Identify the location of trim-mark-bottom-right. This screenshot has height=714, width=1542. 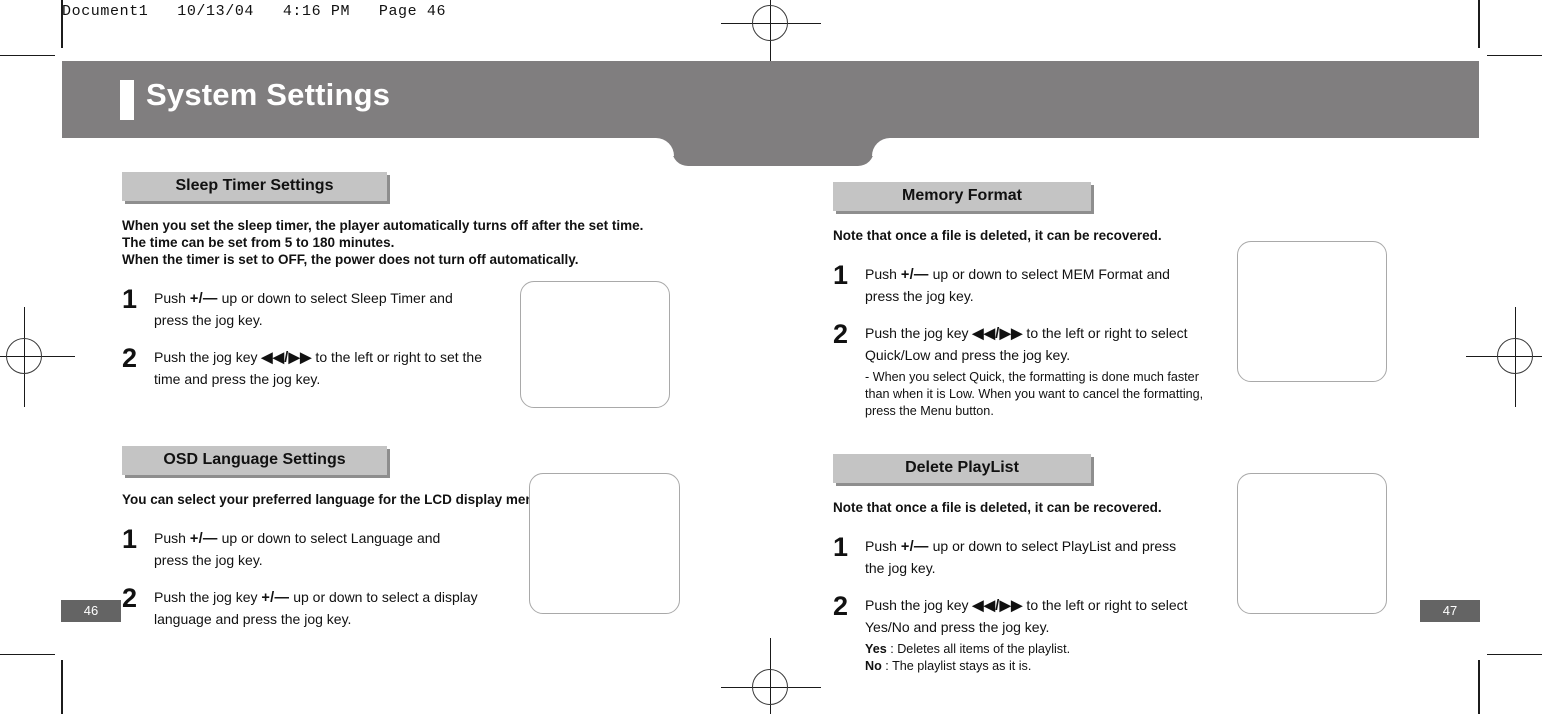
(1514, 654).